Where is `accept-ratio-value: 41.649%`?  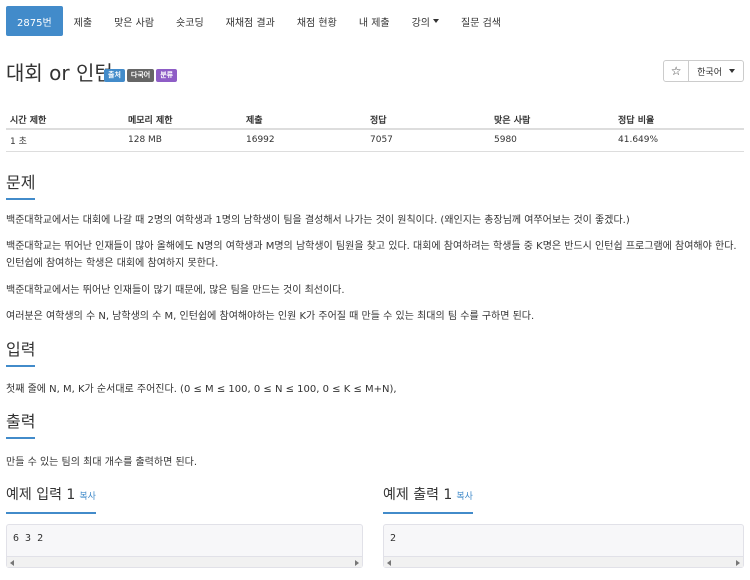
accept-ratio-value: 41.649% is located at coordinates (679, 140).